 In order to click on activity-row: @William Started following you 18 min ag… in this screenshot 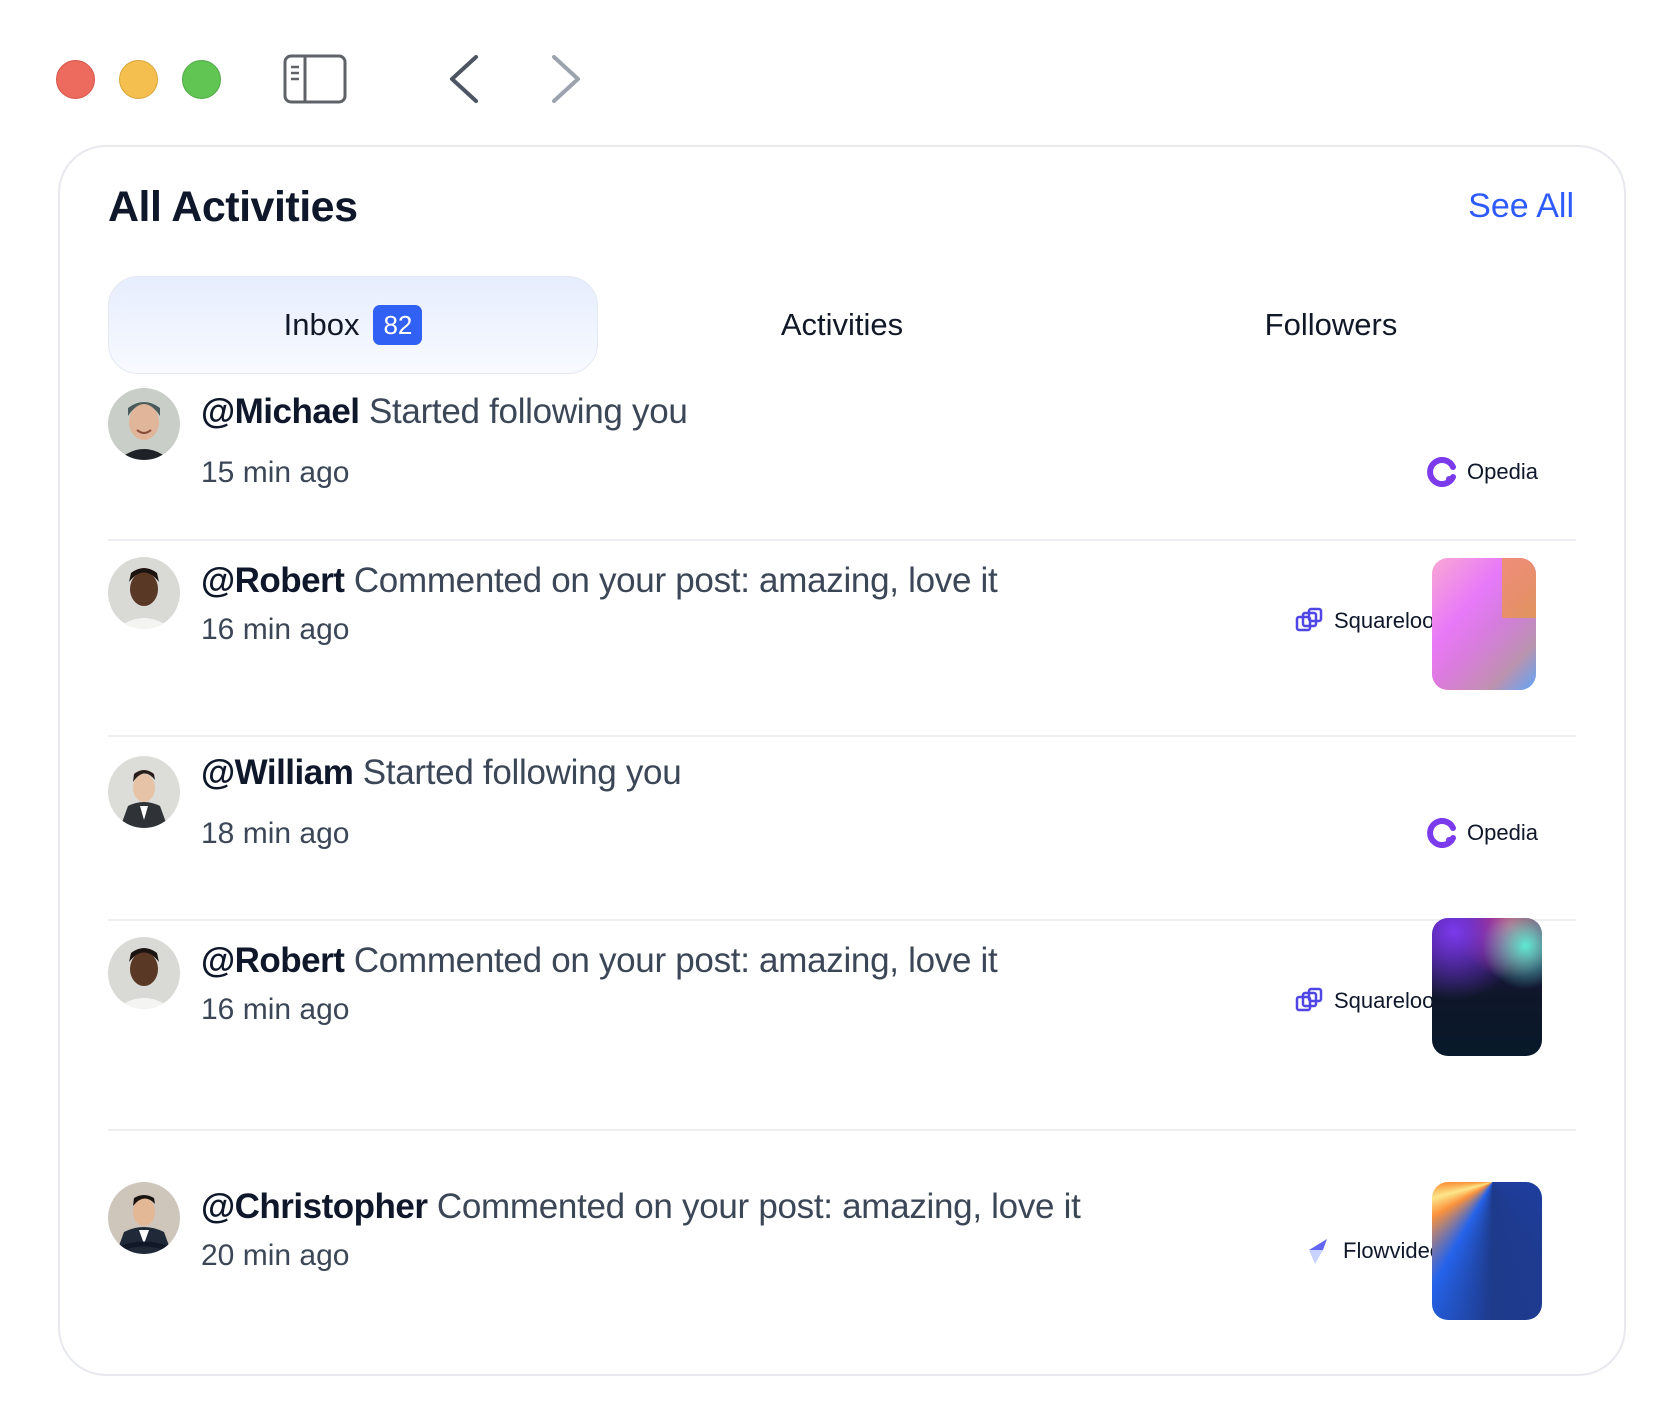, I will do `click(842, 829)`.